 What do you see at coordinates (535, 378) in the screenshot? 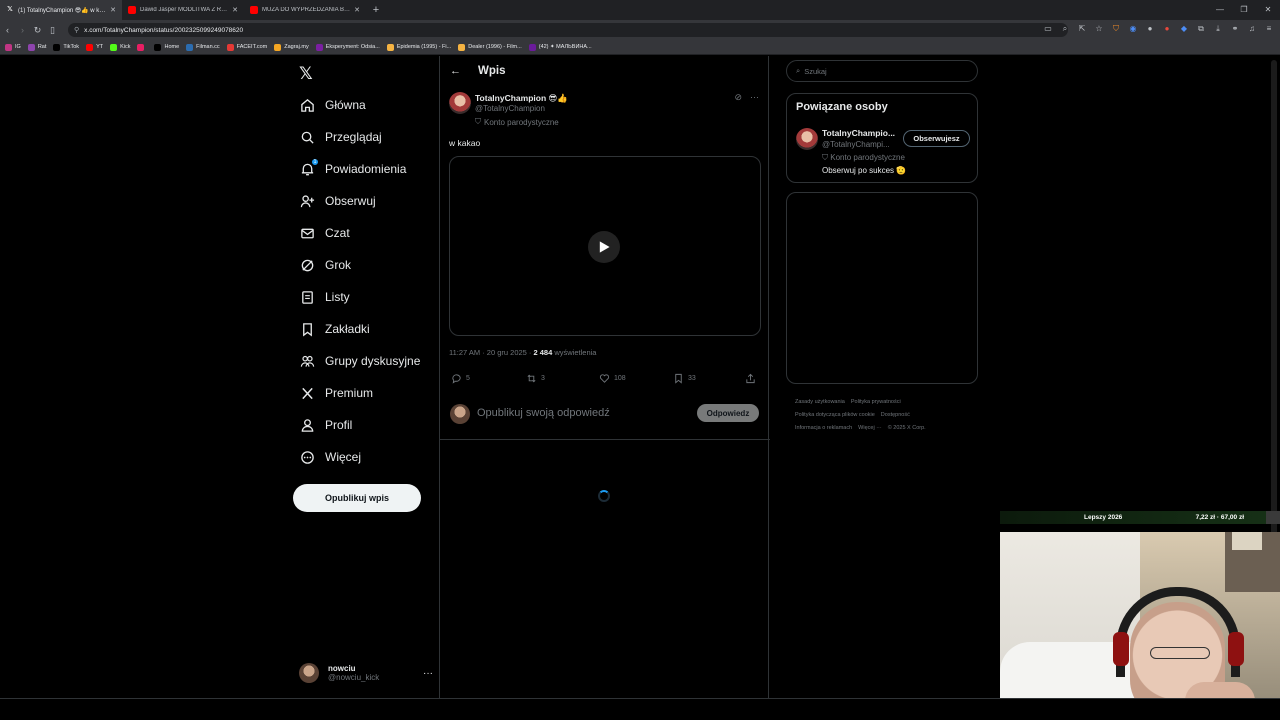
I see `repost-button: 3` at bounding box center [535, 378].